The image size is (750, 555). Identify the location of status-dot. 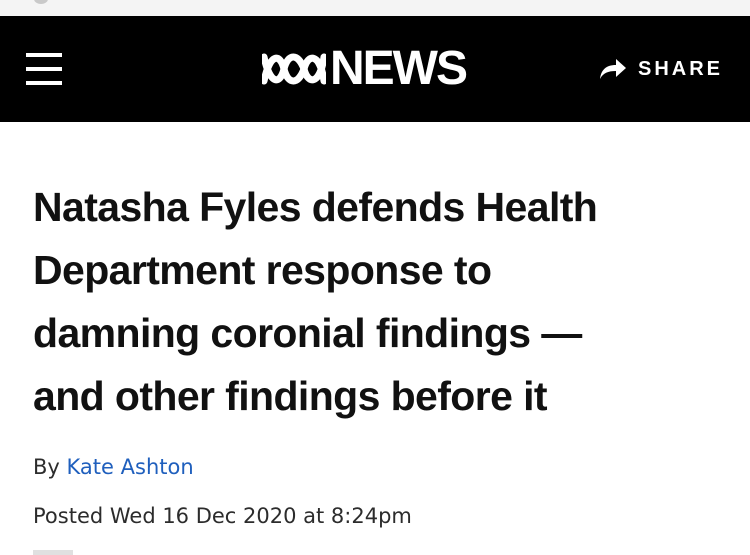
(41, 2).